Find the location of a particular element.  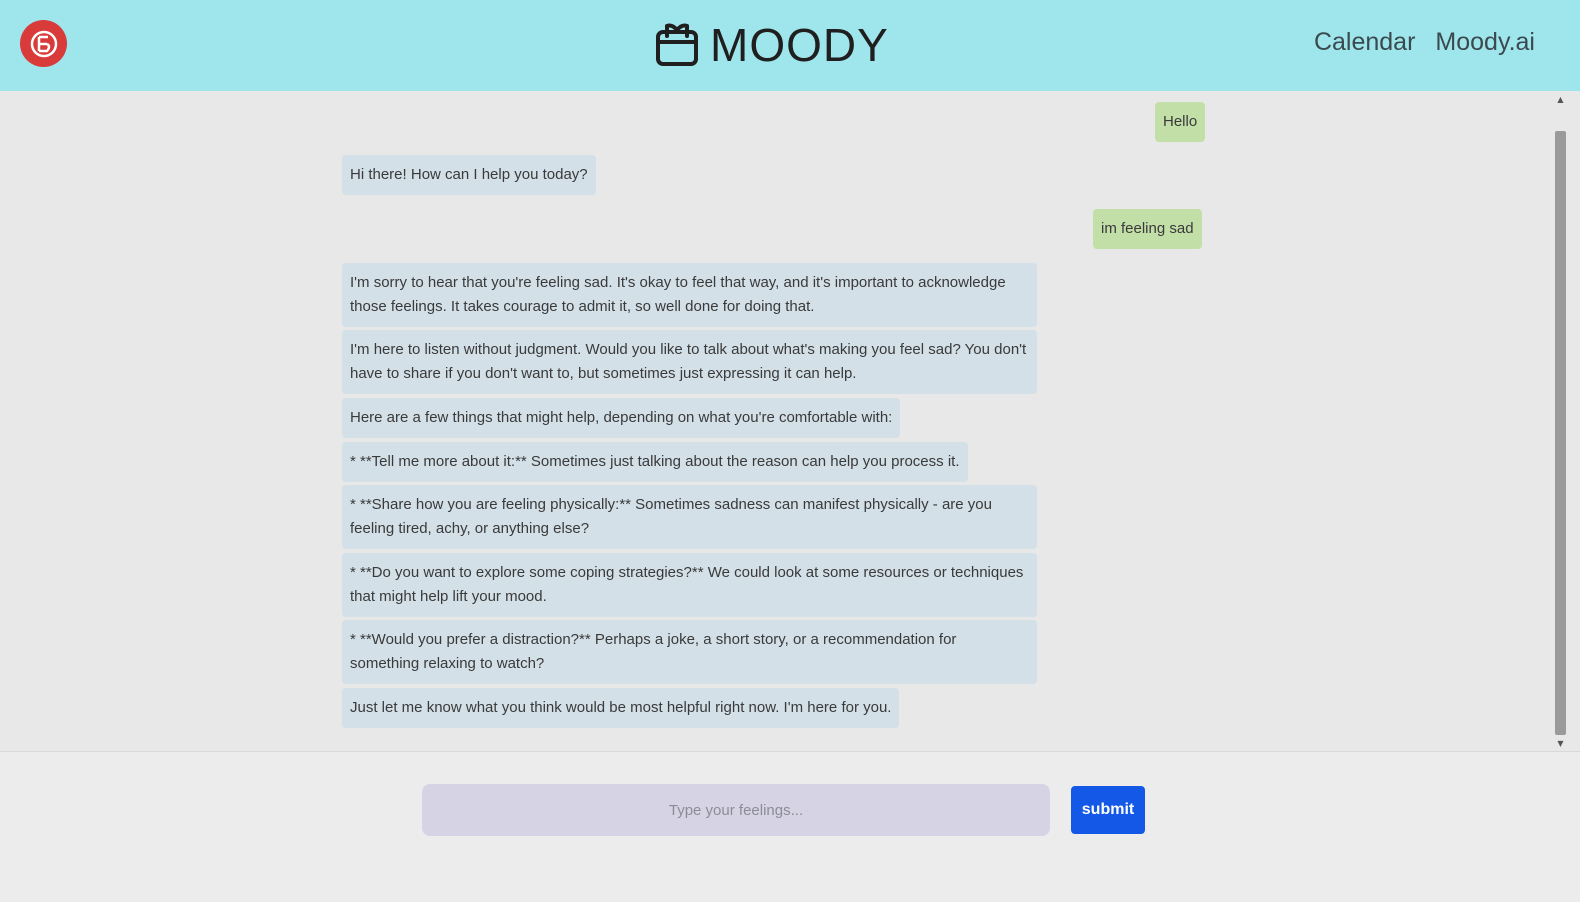

scroll-down-icon: ▼ is located at coordinates (1560, 744).